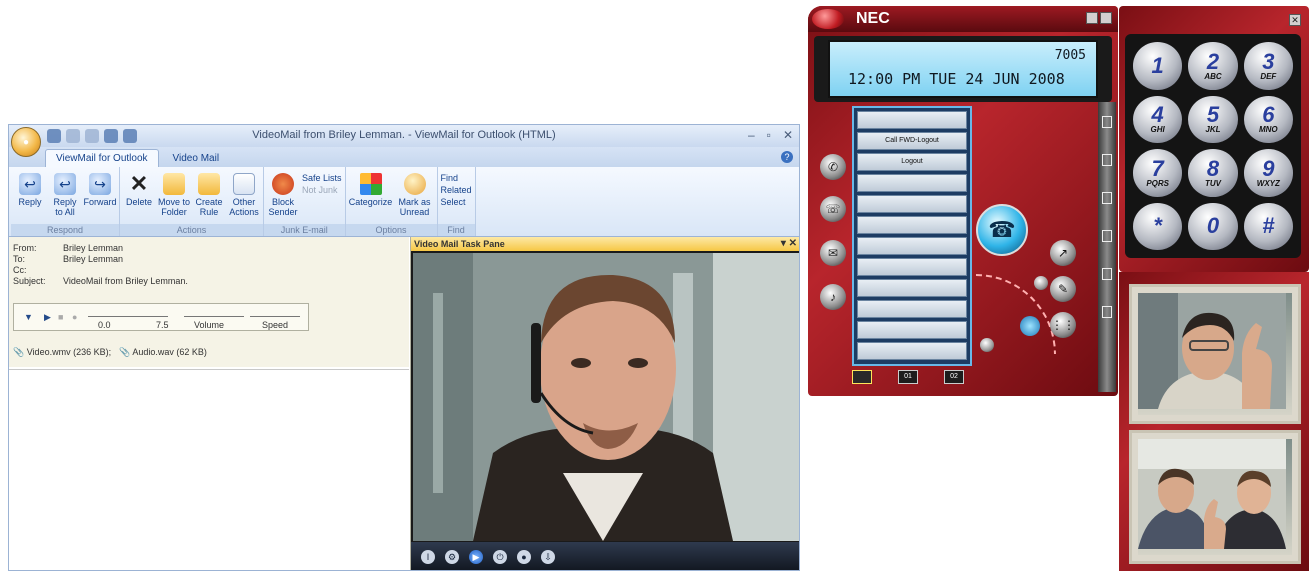 This screenshot has width=1309, height=571. I want to click on page-icon, so click(1107, 160).